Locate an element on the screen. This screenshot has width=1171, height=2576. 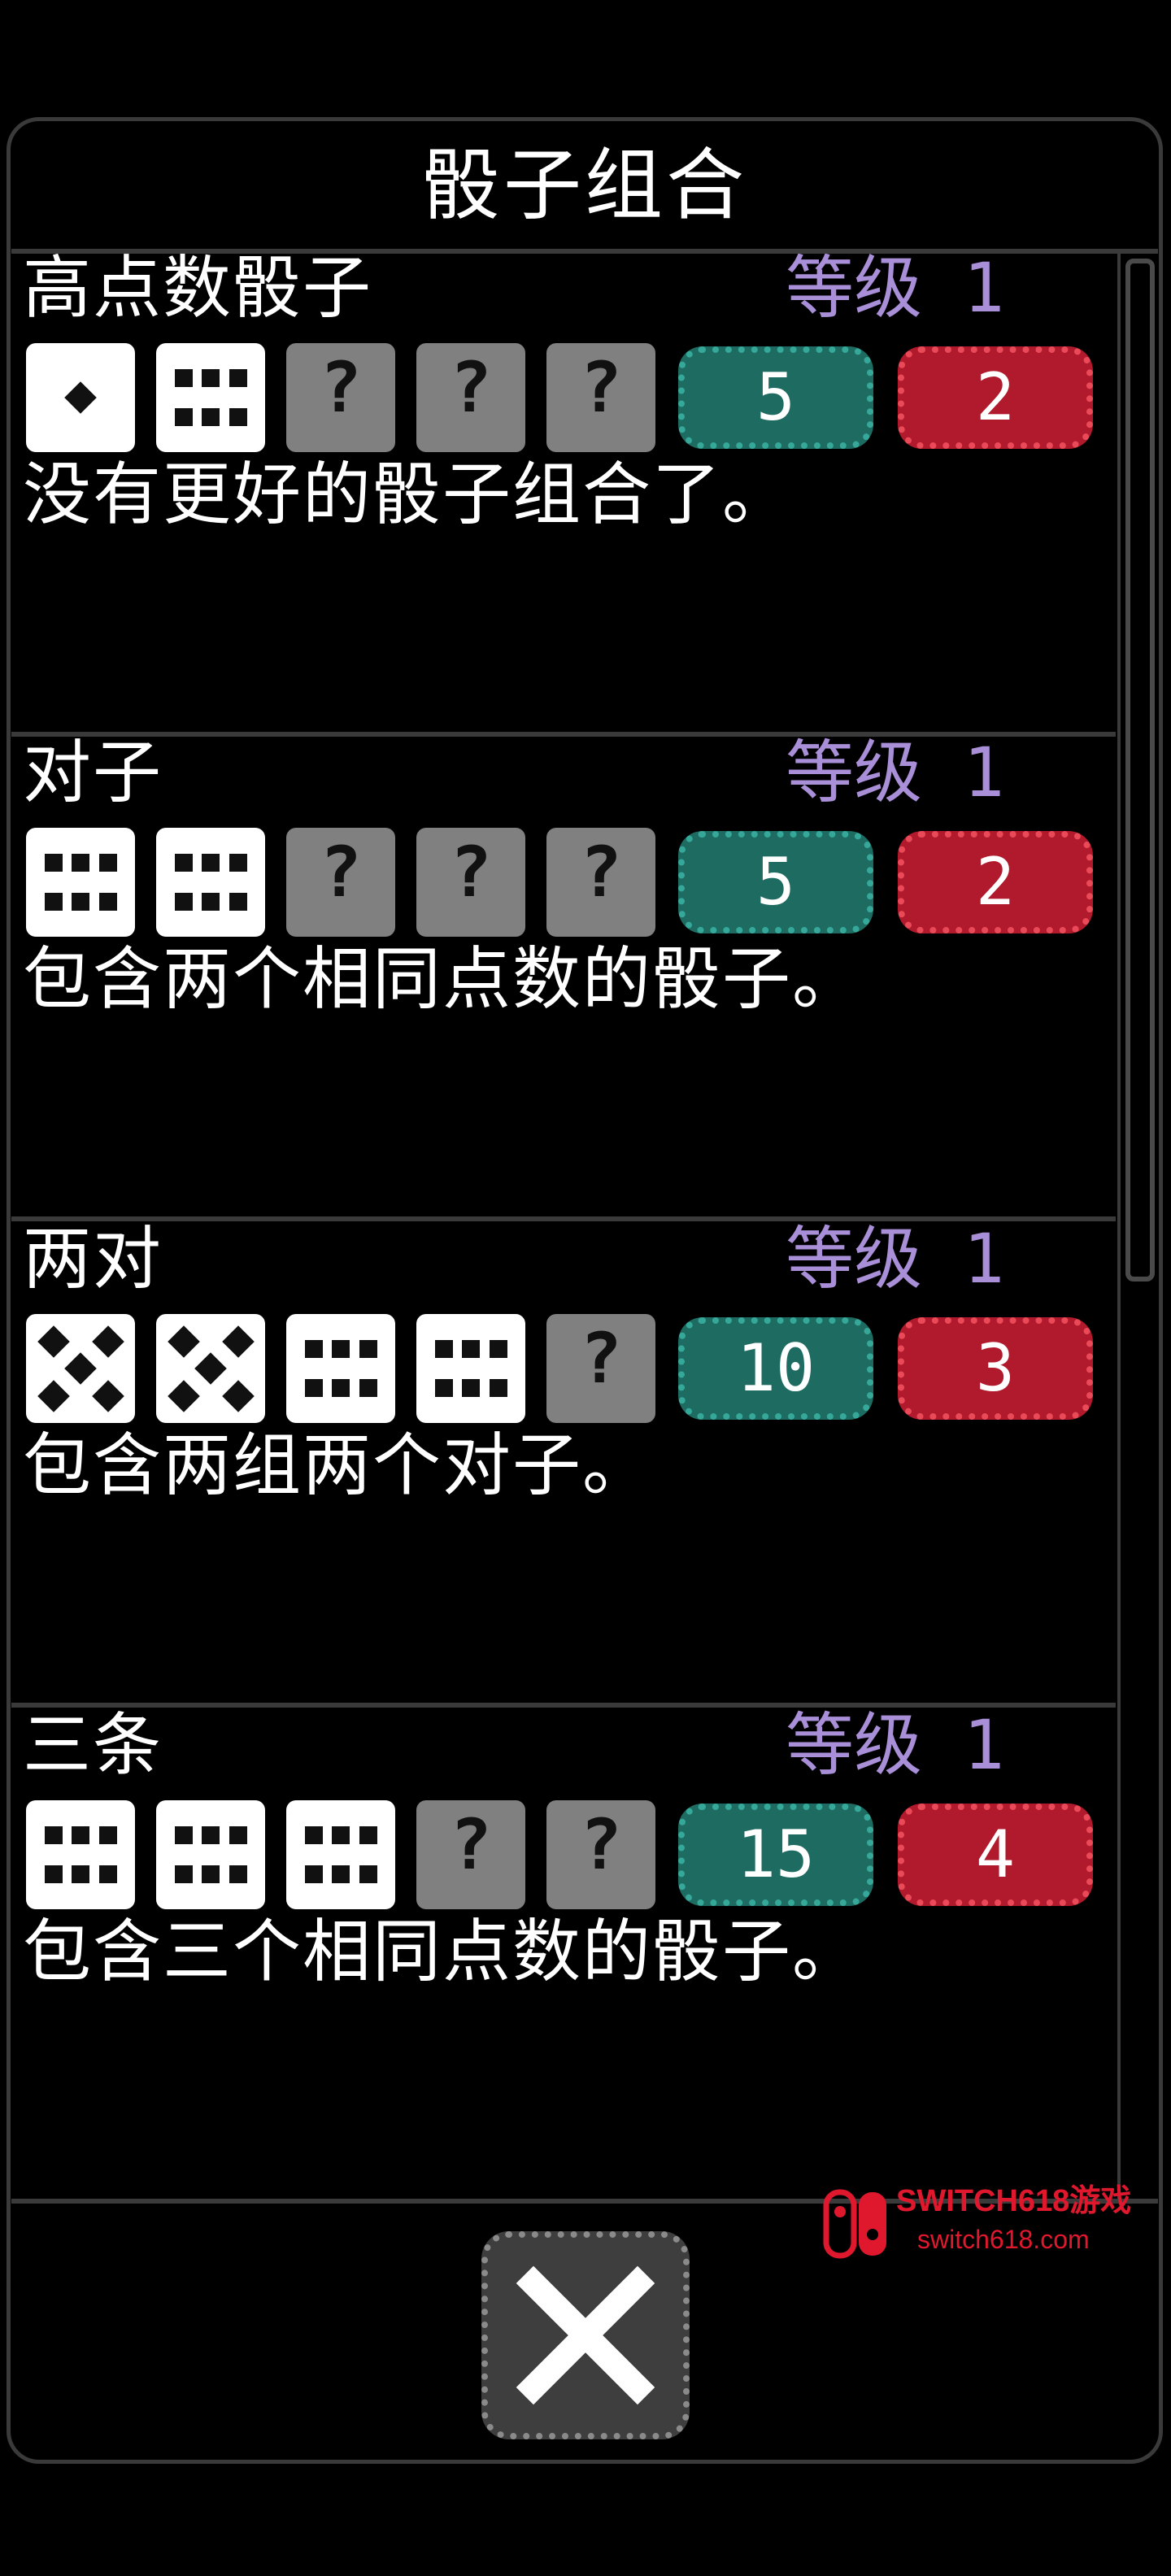
scrollbar-thumb is located at coordinates (1140, 770).